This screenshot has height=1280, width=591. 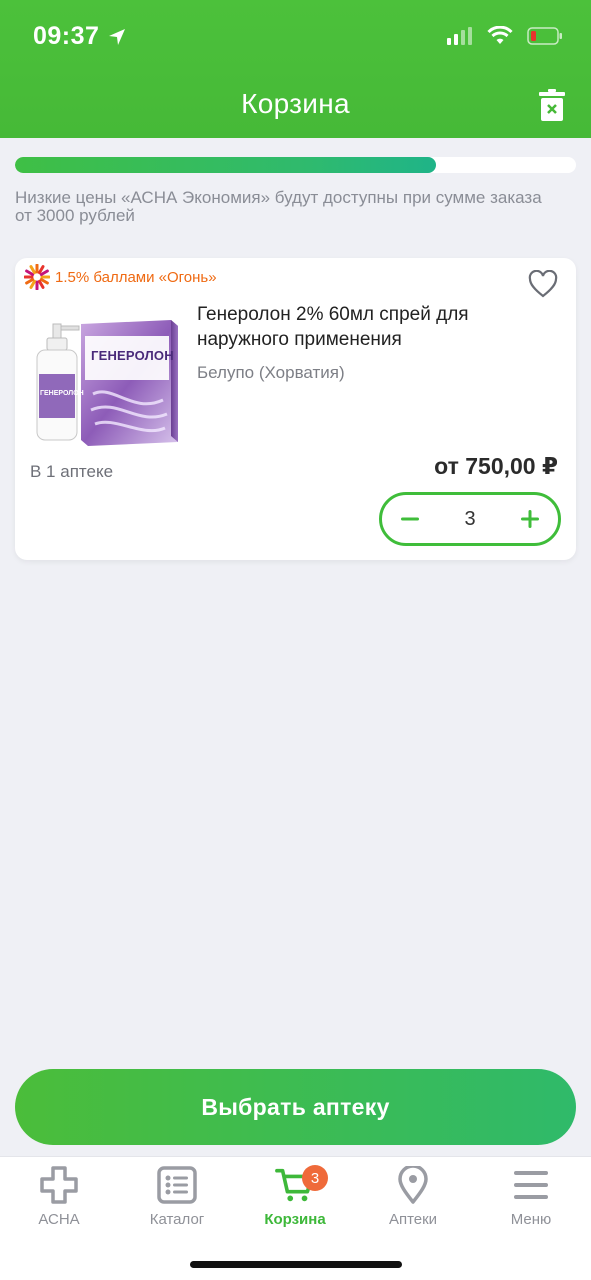 What do you see at coordinates (531, 1219) in the screenshot?
I see `tab-label: Меню` at bounding box center [531, 1219].